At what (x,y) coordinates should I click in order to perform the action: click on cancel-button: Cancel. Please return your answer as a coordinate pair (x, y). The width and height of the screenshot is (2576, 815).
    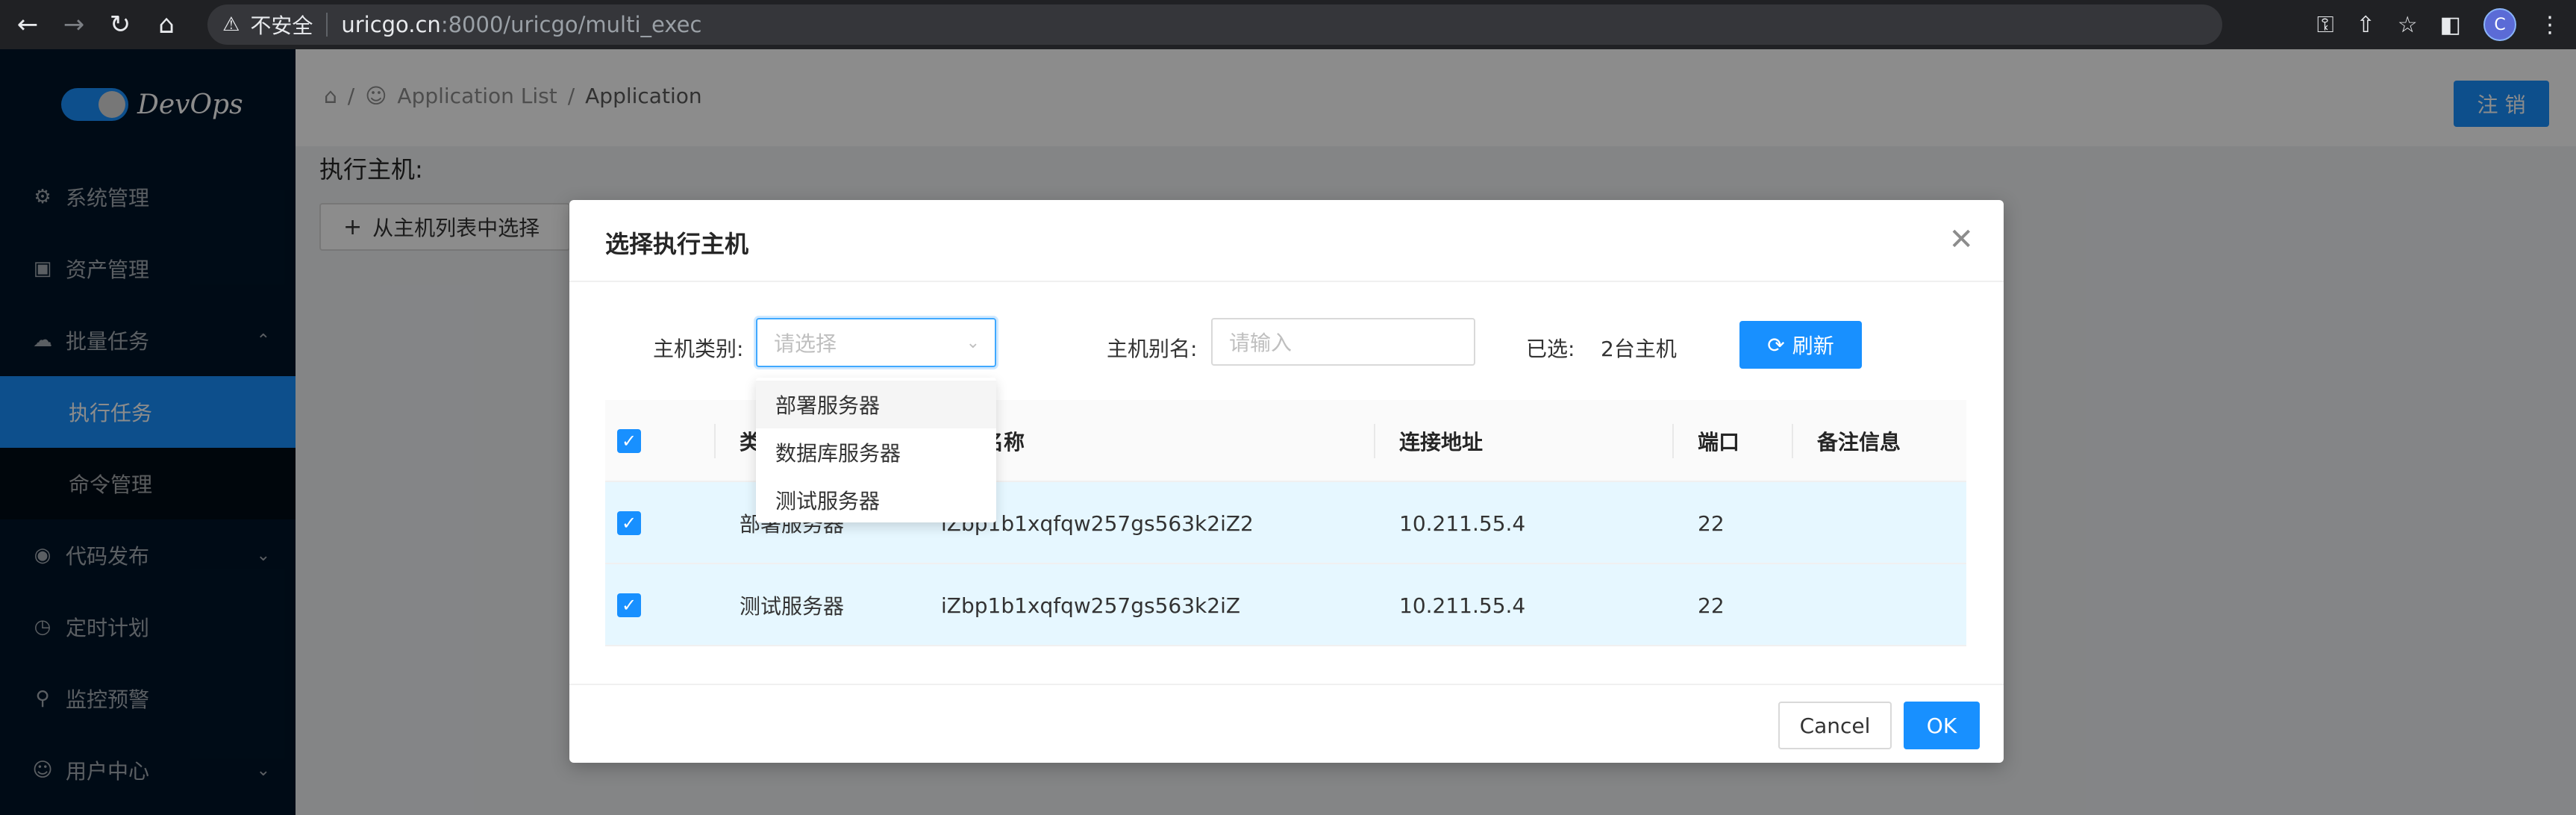
    Looking at the image, I should click on (1835, 725).